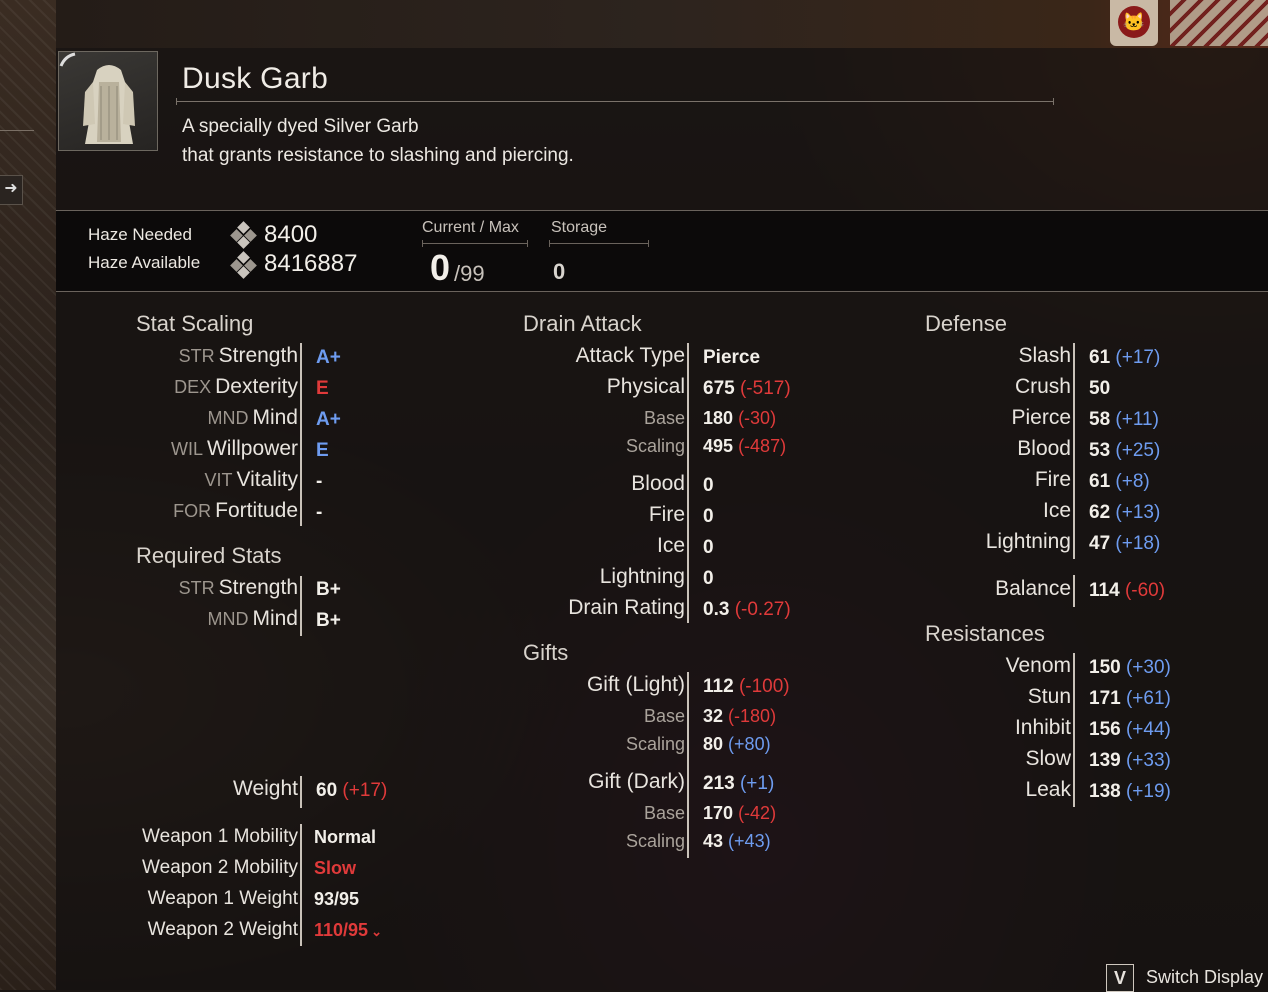  I want to click on mobility-label: Weapon 1 Mobility, so click(220, 836).